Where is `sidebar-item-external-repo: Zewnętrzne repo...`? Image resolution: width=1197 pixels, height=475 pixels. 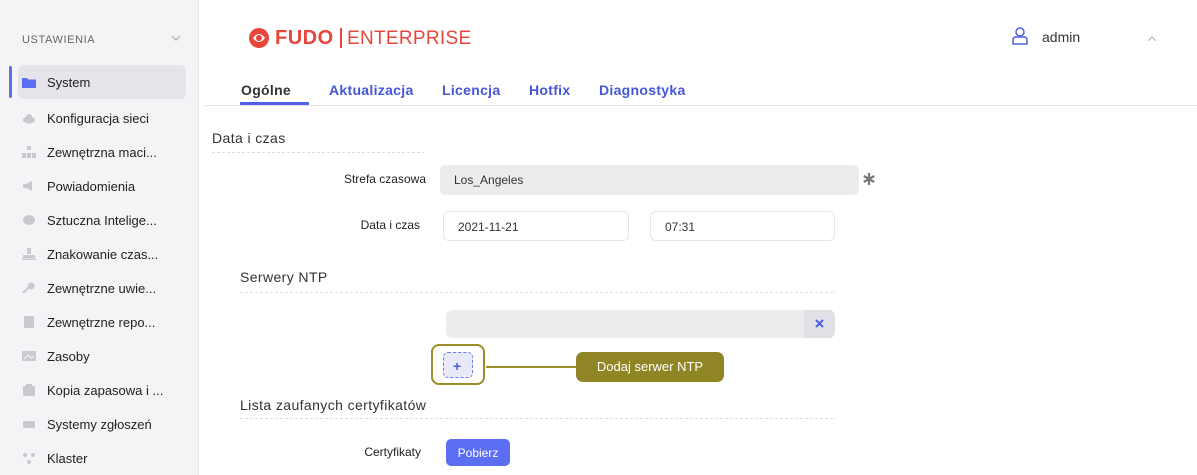 sidebar-item-external-repo: Zewnętrzne repo... is located at coordinates (102, 322).